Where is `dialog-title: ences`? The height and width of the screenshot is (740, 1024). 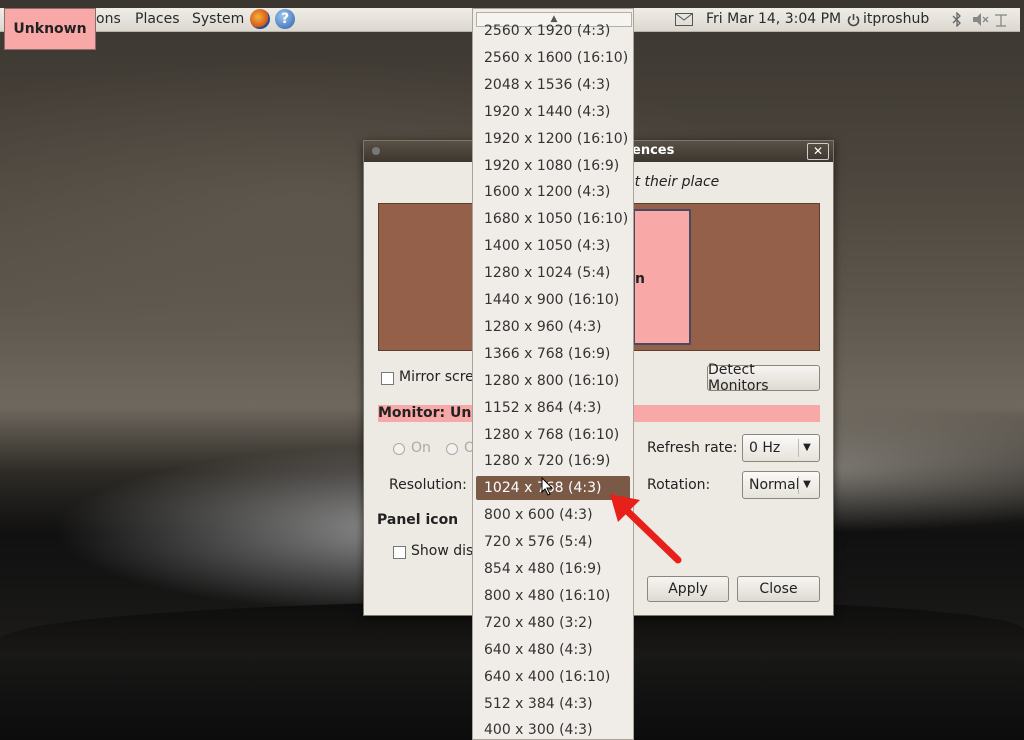 dialog-title: ences is located at coordinates (653, 150).